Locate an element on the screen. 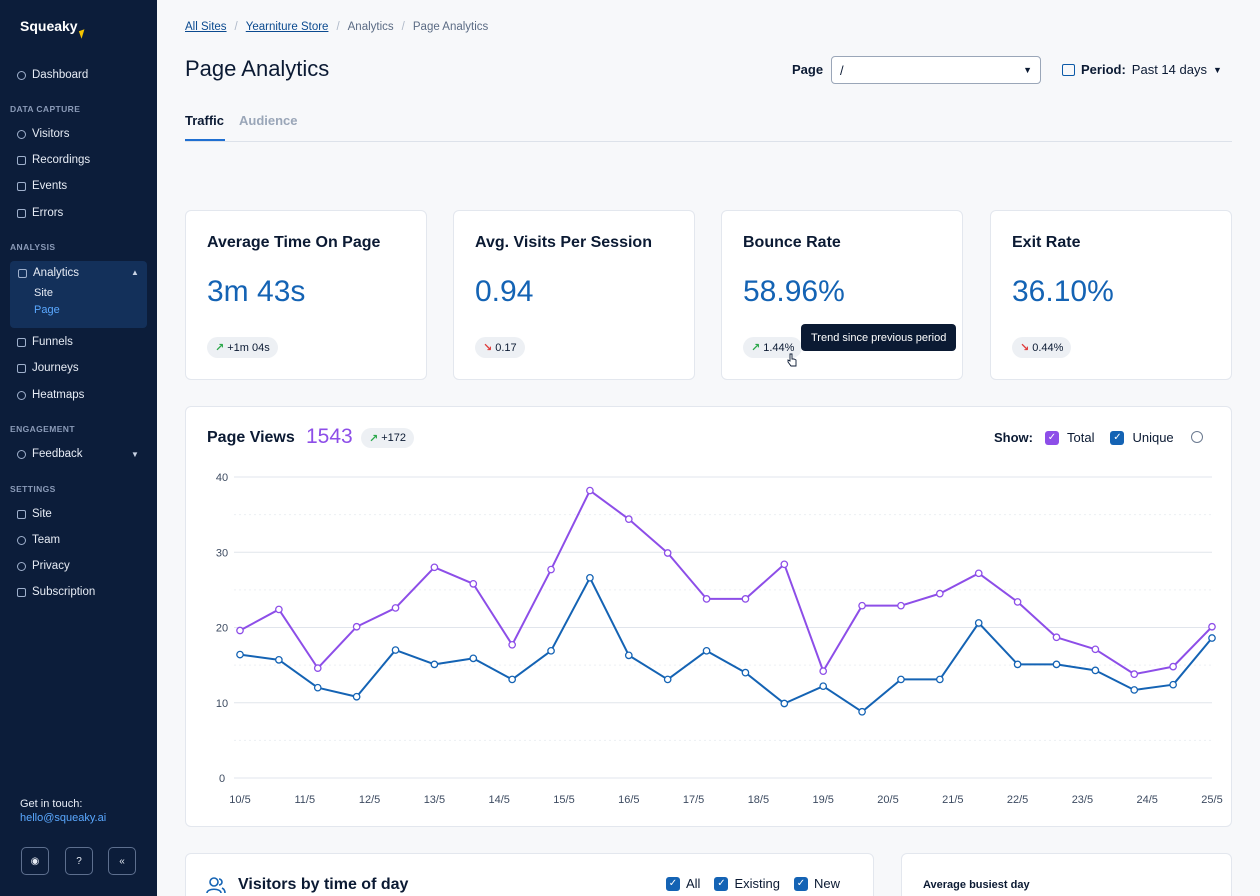 Image resolution: width=1260 pixels, height=896 pixels. browser-icon is located at coordinates (21, 514).